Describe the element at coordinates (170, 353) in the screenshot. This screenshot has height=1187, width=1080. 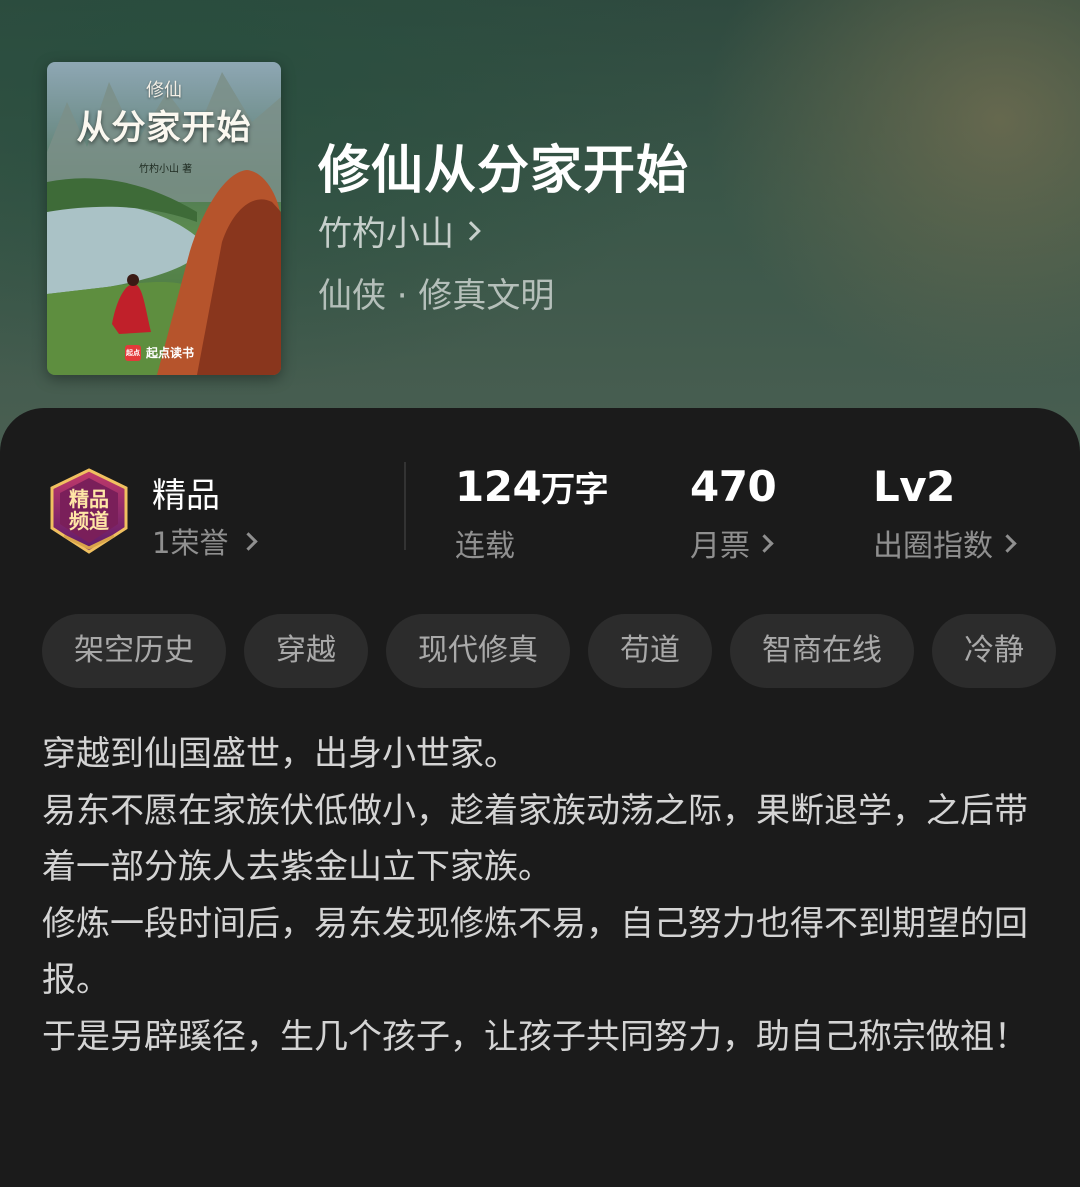
I see `cover-brand-text: 起点读书` at that location.